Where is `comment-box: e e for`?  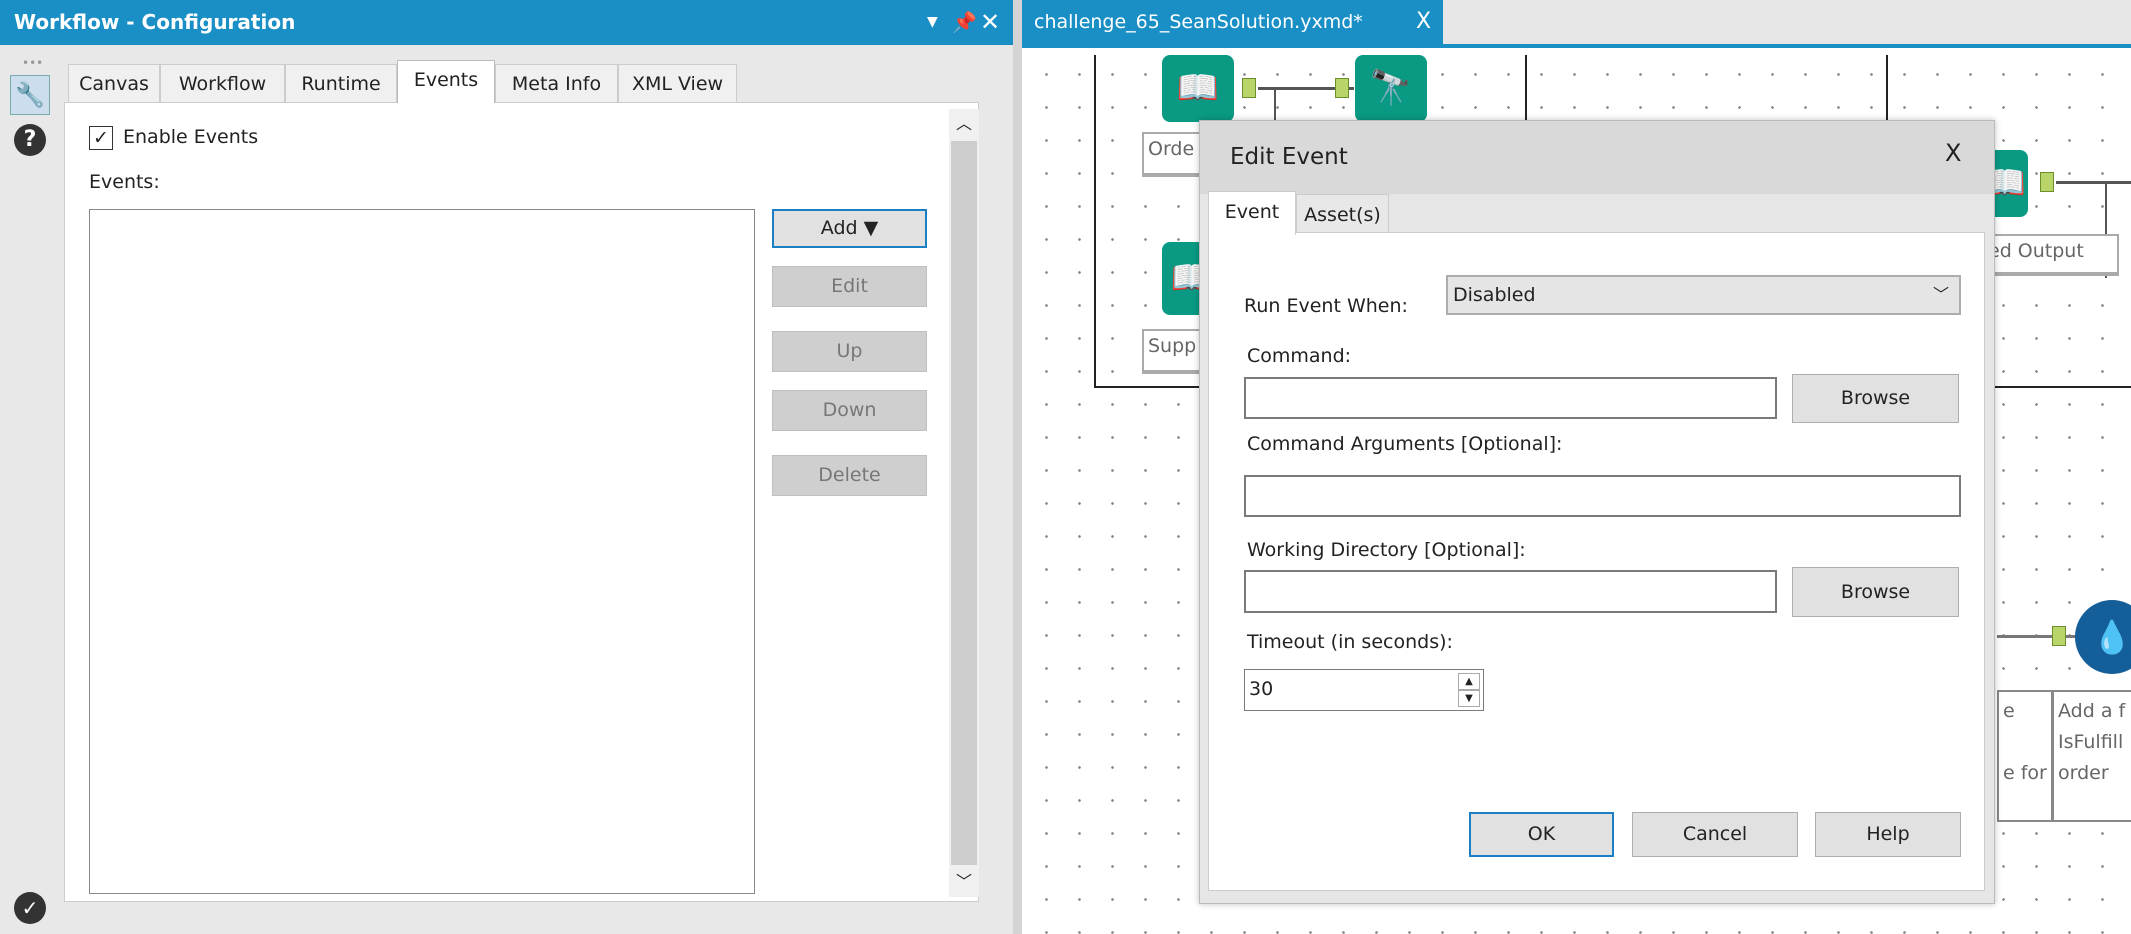 comment-box: e e for is located at coordinates (2025, 756).